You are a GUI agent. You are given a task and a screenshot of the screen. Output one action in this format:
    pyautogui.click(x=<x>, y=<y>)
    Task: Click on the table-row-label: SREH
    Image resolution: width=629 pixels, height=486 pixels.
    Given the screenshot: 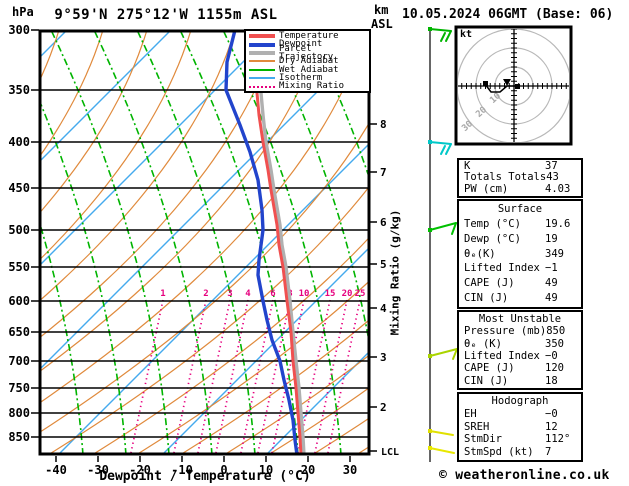 What is the action you would take?
    pyautogui.click(x=477, y=426)
    